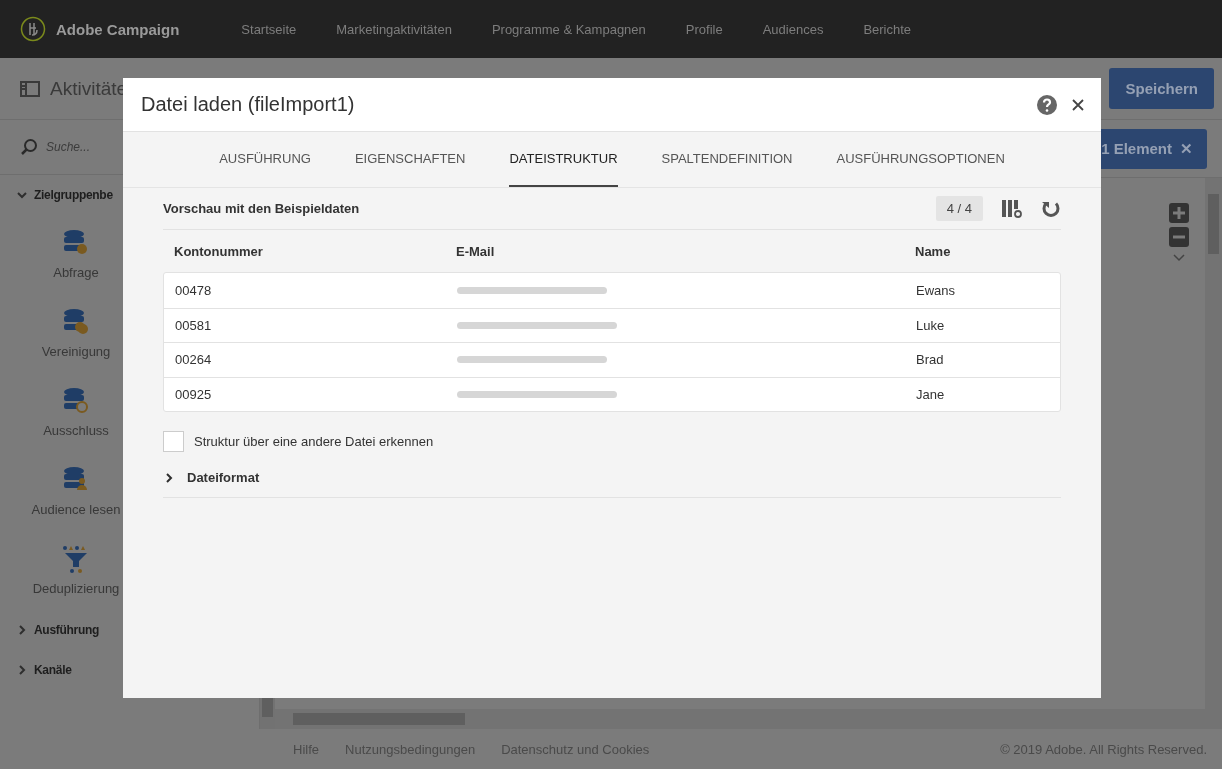  I want to click on product-name: Adobe Campaign, so click(118, 29).